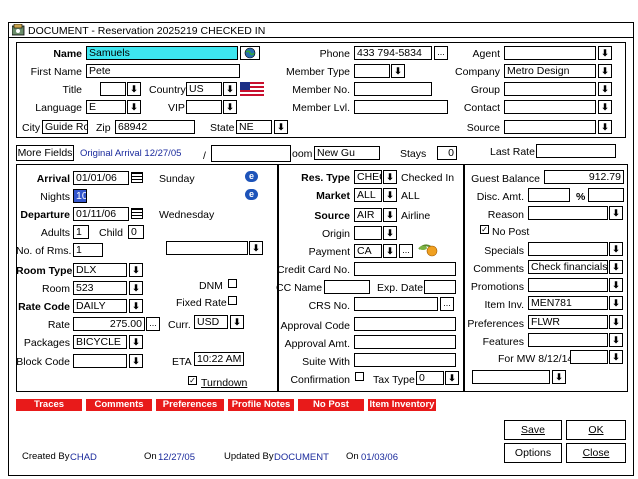 Image resolution: width=638 pixels, height=479 pixels. I want to click on room-lookup-field: New Gu, so click(347, 153).